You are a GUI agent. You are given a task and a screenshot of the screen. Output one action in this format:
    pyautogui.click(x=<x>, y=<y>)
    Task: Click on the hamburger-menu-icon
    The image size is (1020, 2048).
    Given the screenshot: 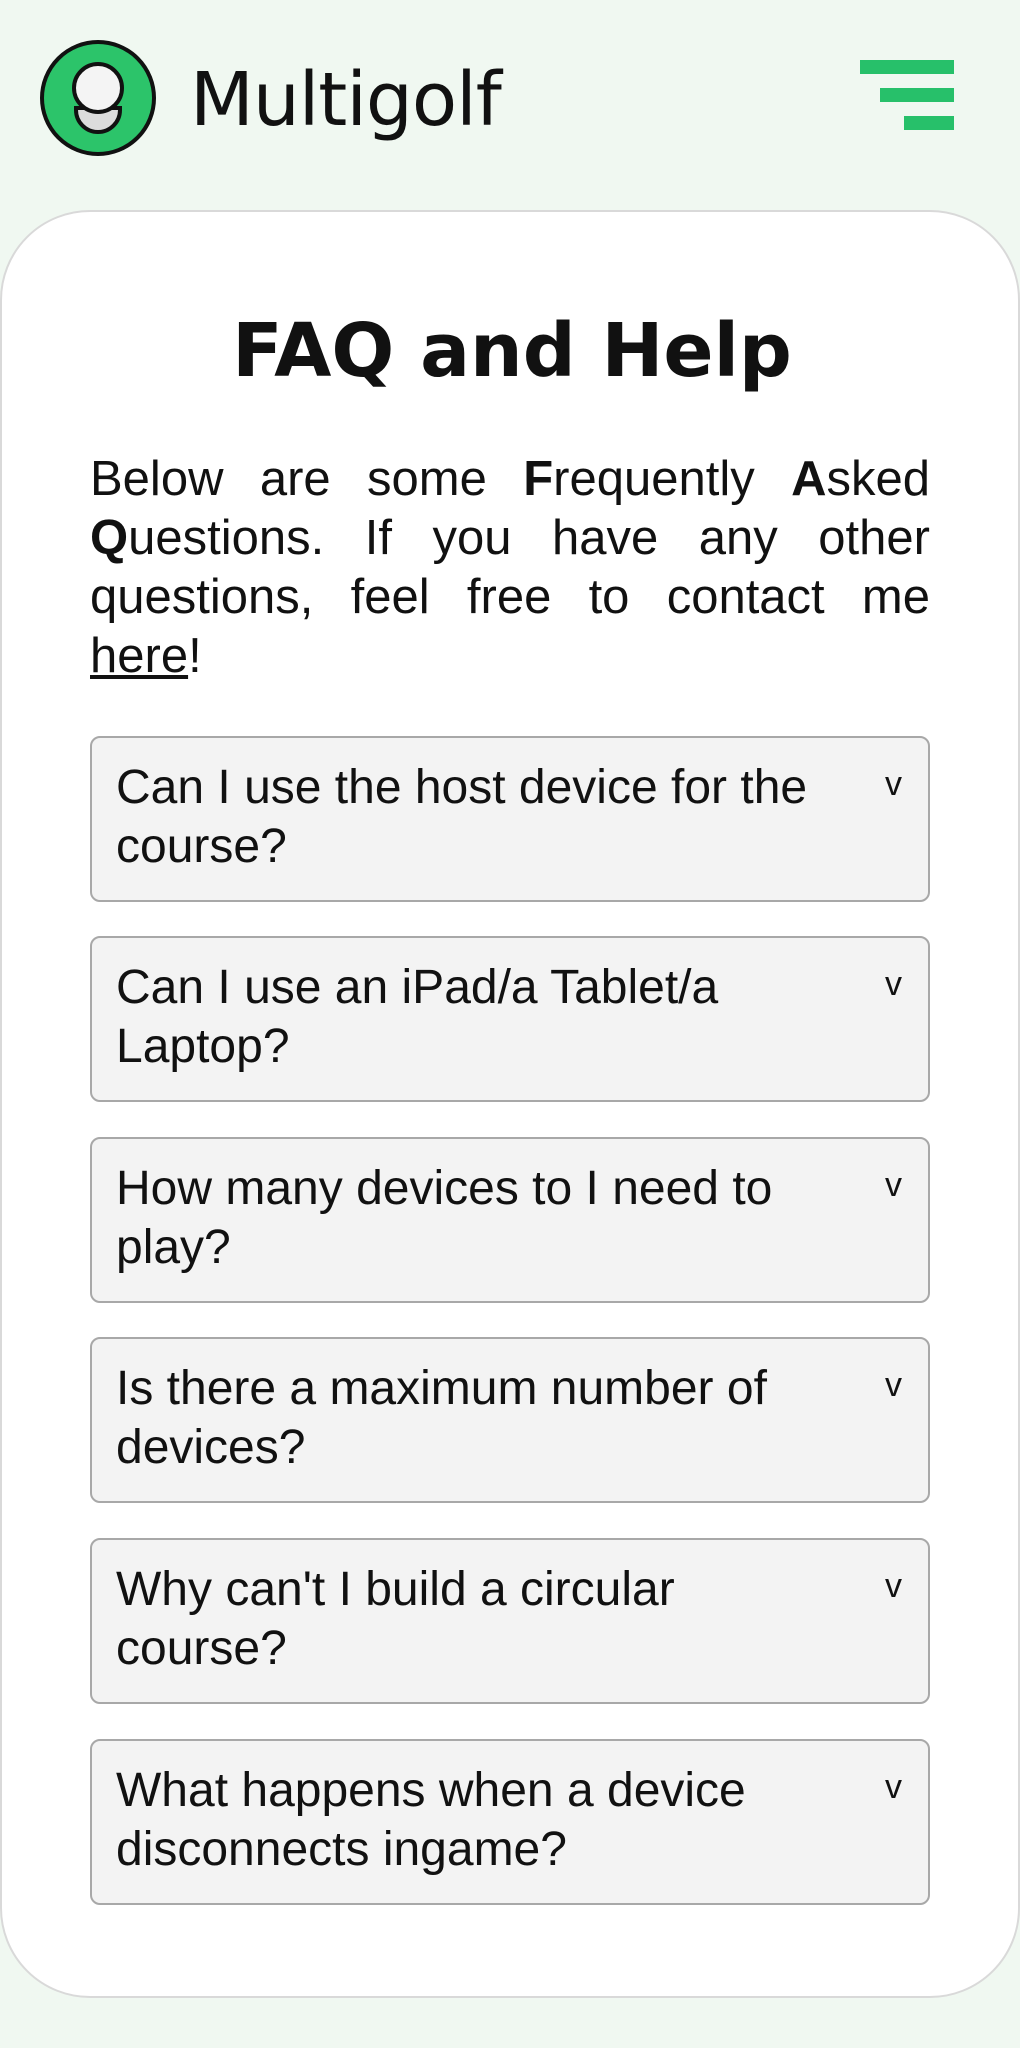 What is the action you would take?
    pyautogui.click(x=905, y=98)
    